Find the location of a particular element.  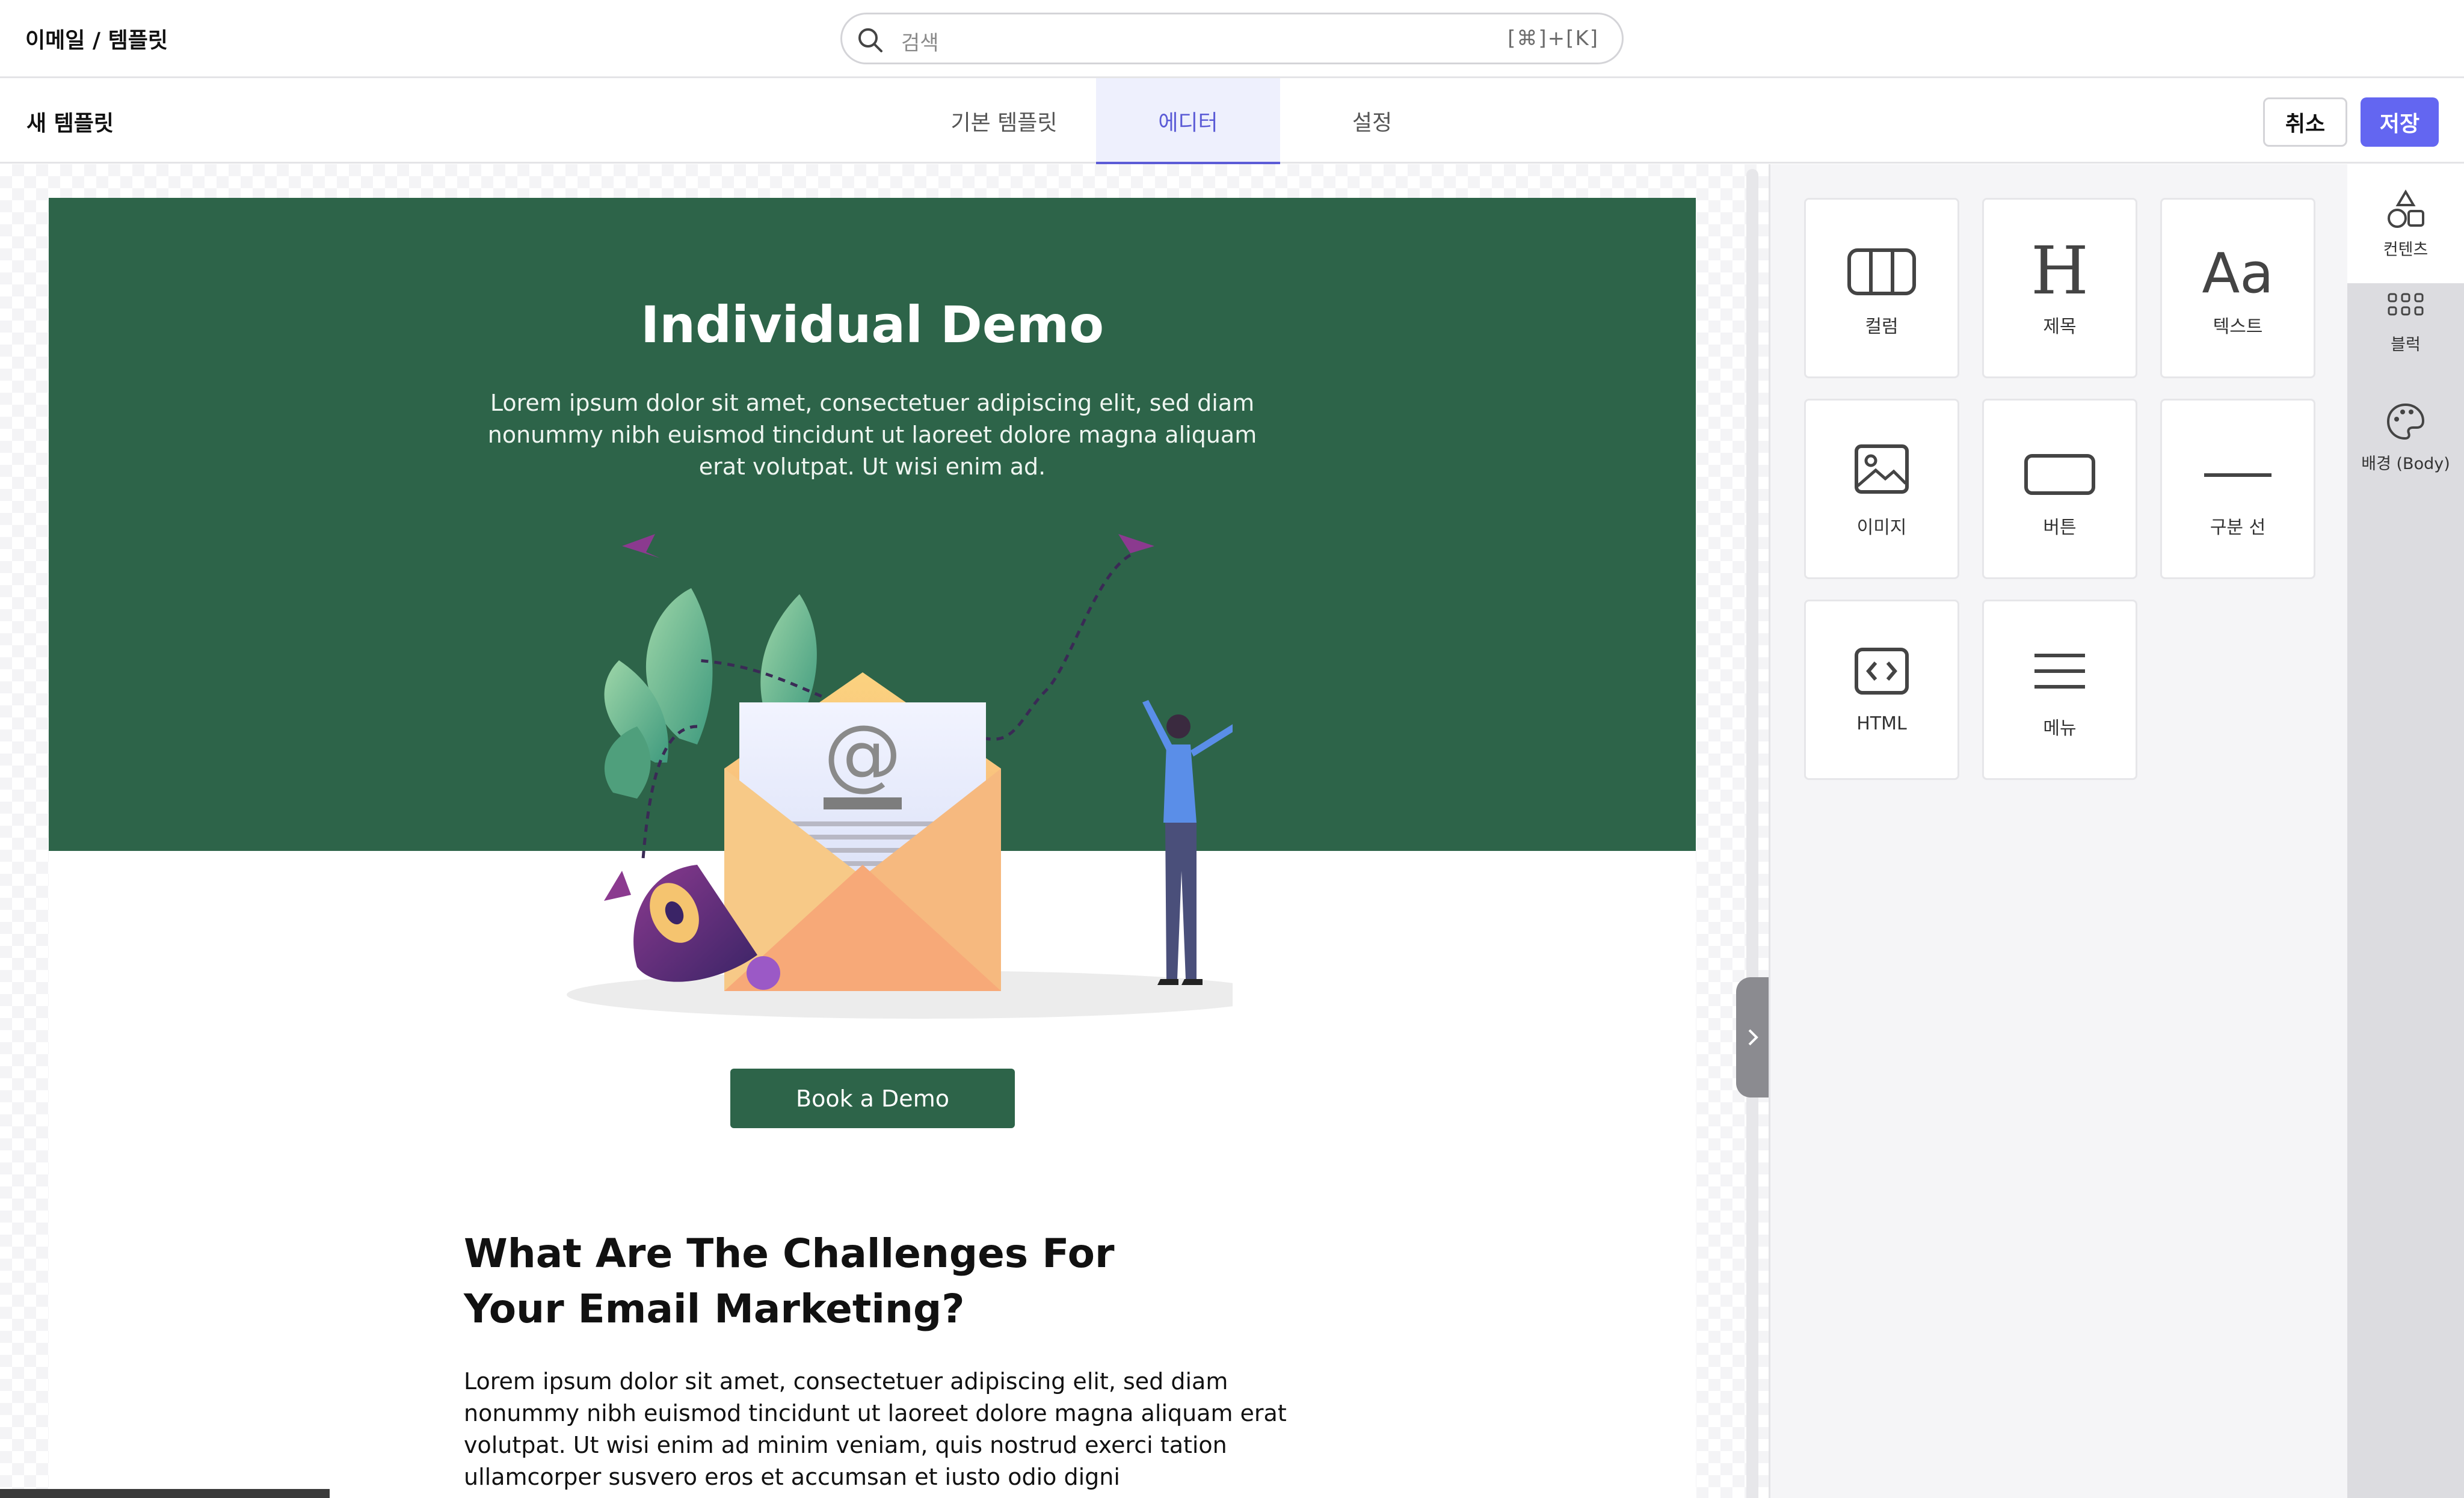

html-code-icon is located at coordinates (1882, 671).